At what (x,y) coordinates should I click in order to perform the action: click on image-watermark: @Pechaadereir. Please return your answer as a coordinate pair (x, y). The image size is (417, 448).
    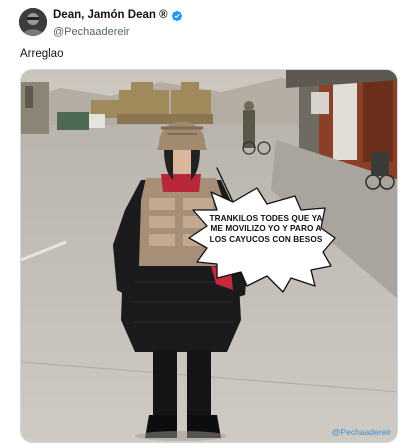
    Looking at the image, I should click on (361, 432).